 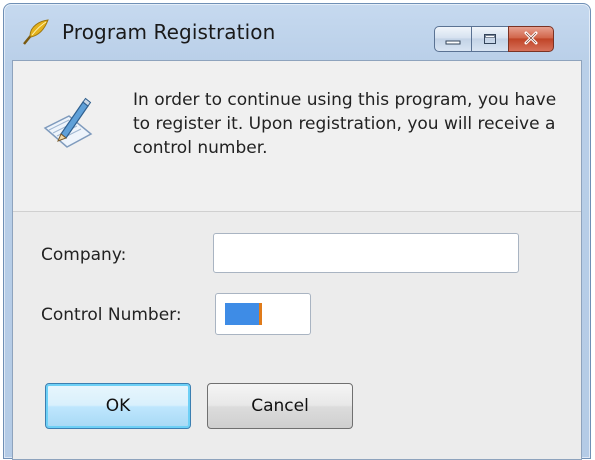 I want to click on company-input, so click(x=366, y=253).